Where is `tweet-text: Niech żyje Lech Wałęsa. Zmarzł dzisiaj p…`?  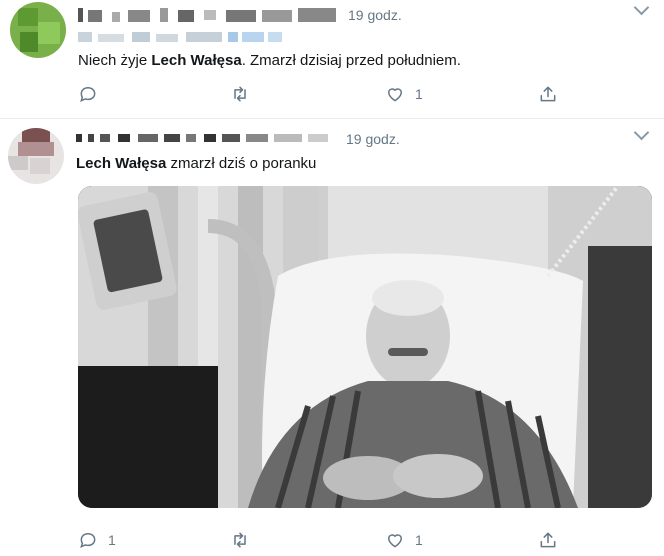 tweet-text: Niech żyje Lech Wałęsa. Zmarzł dzisiaj p… is located at coordinates (269, 60).